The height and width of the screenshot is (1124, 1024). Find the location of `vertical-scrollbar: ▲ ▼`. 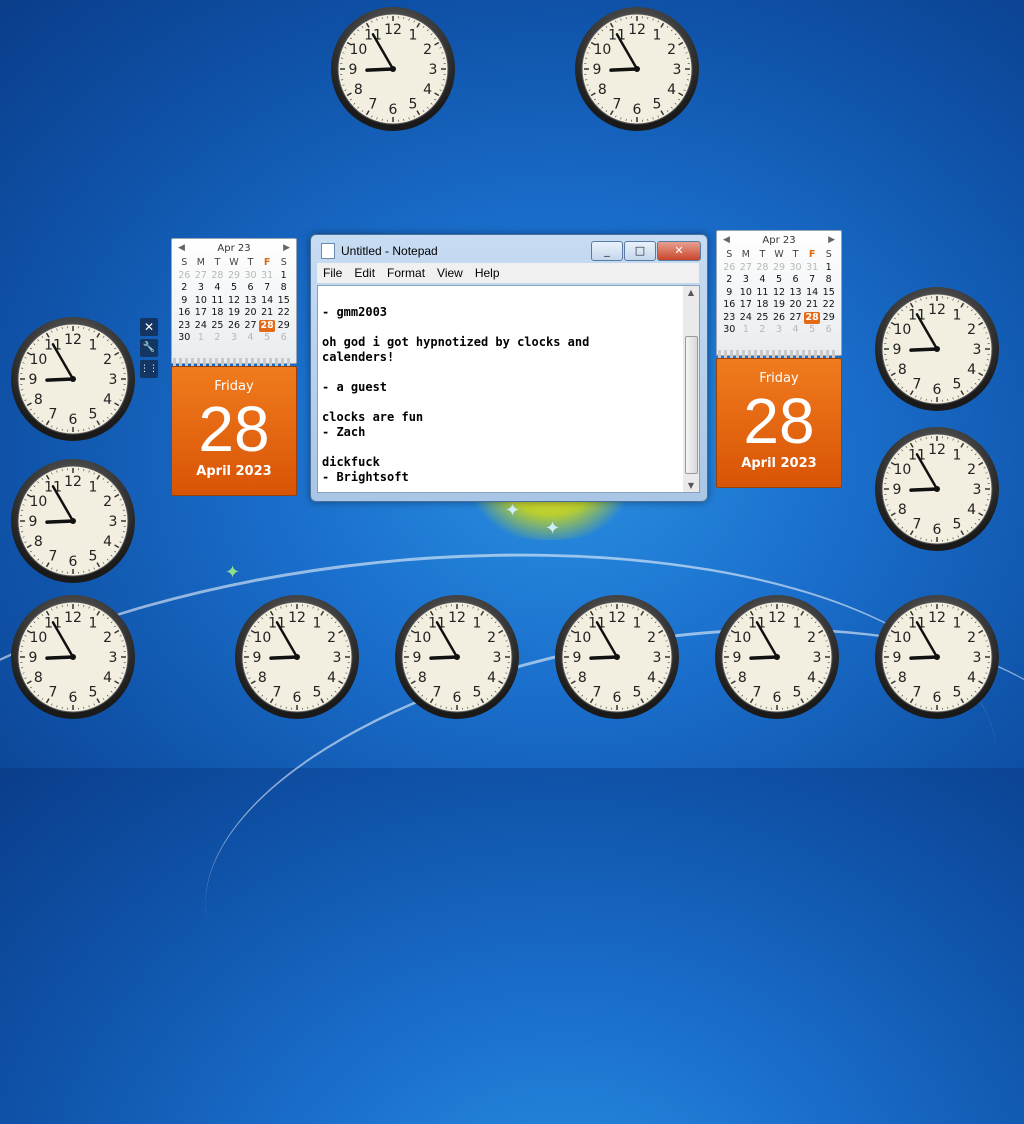

vertical-scrollbar: ▲ ▼ is located at coordinates (691, 389).